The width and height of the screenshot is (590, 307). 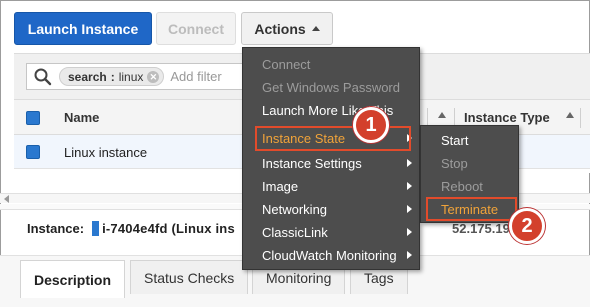 I want to click on submenu-item-reboot: Reboot, so click(x=470, y=186).